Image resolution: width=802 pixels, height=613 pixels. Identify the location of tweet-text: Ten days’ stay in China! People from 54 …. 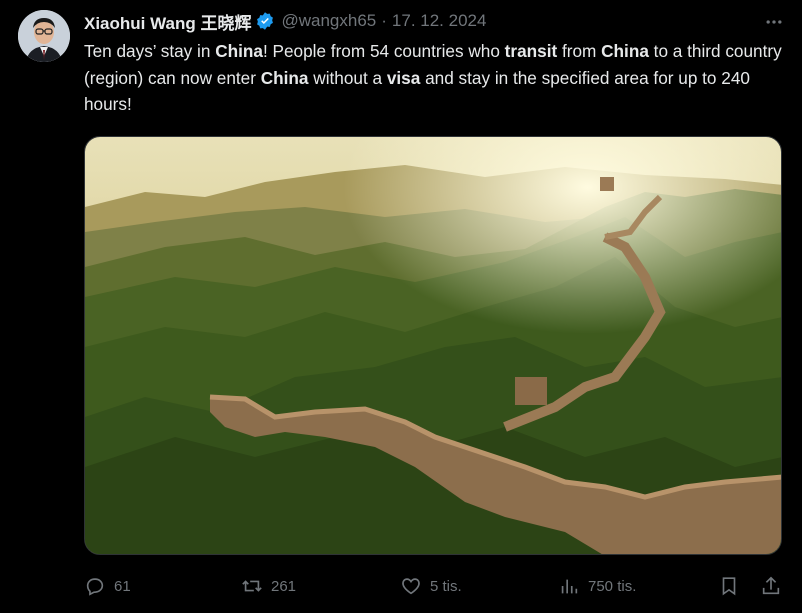
(434, 78).